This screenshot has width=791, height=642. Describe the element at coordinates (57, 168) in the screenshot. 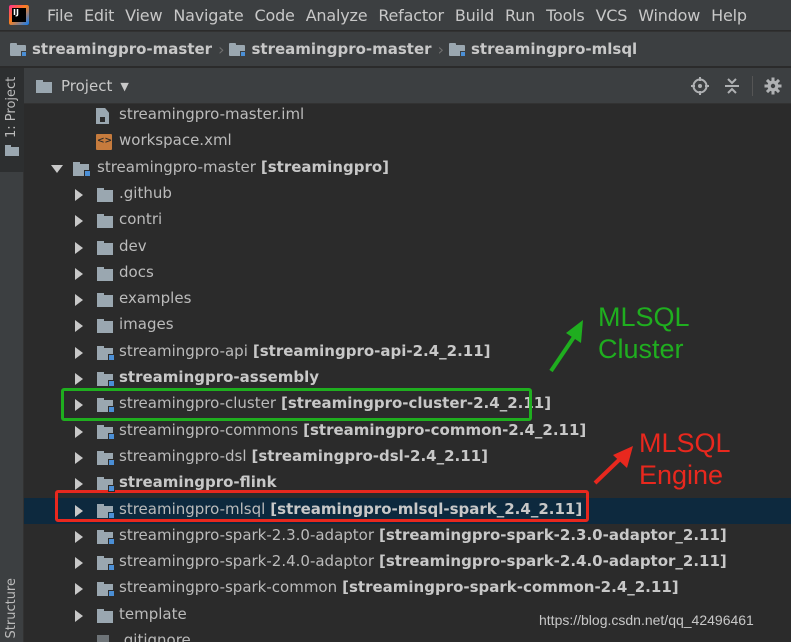

I see `expand-arrow-icon` at that location.